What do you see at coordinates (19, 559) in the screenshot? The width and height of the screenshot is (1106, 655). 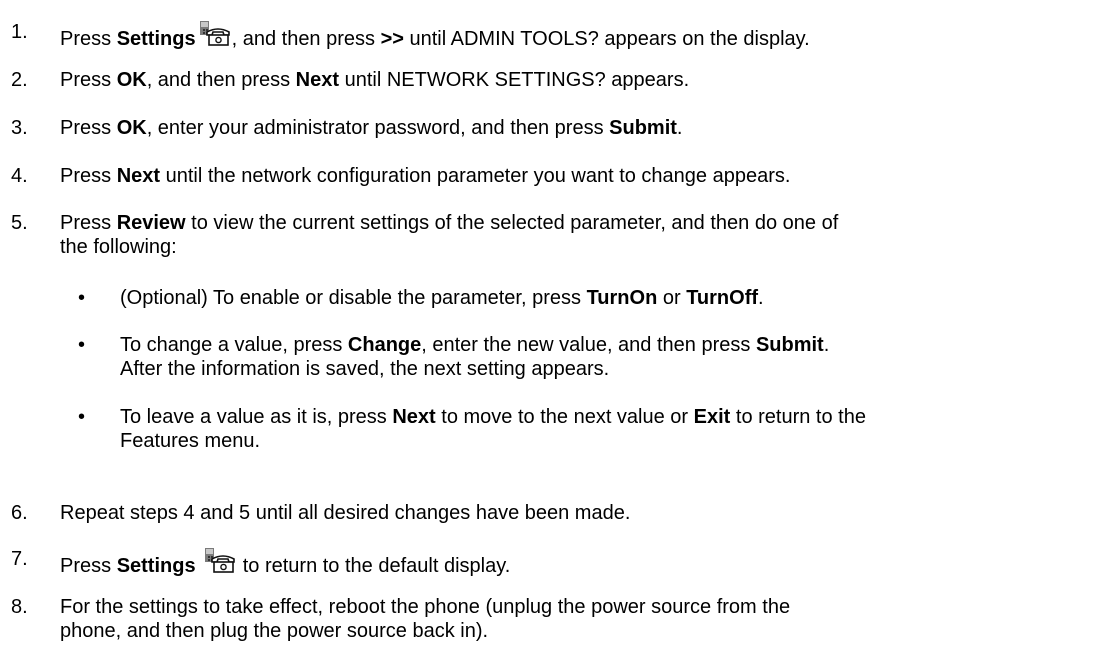 I see `step-number: 7.` at bounding box center [19, 559].